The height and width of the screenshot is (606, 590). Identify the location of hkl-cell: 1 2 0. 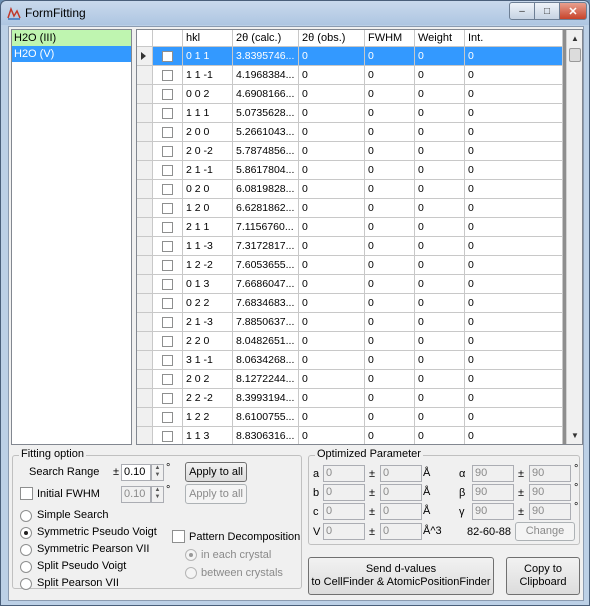
(208, 208).